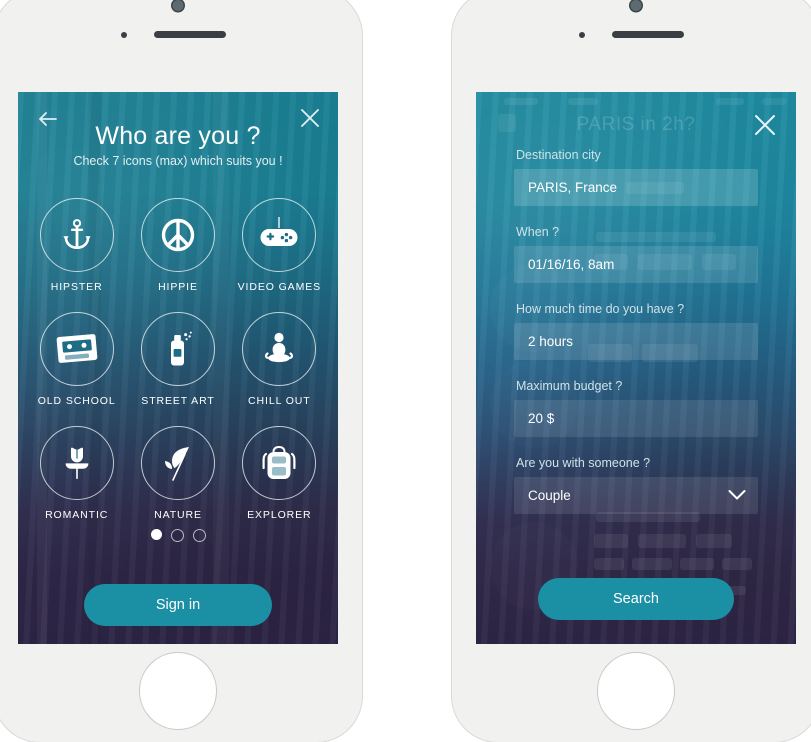  I want to click on close-icon, so click(765, 125).